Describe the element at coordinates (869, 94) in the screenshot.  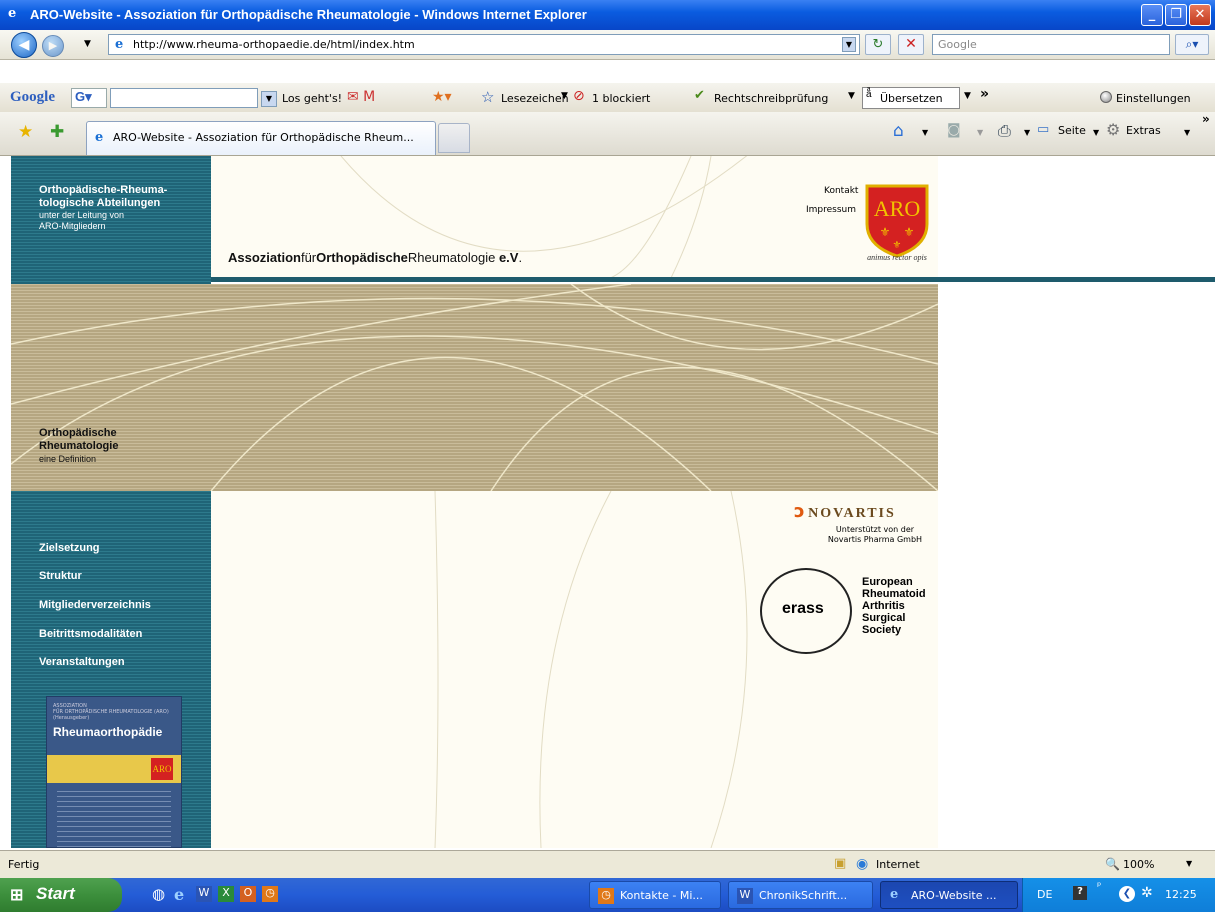
I see `translate-icon: aͣ` at that location.